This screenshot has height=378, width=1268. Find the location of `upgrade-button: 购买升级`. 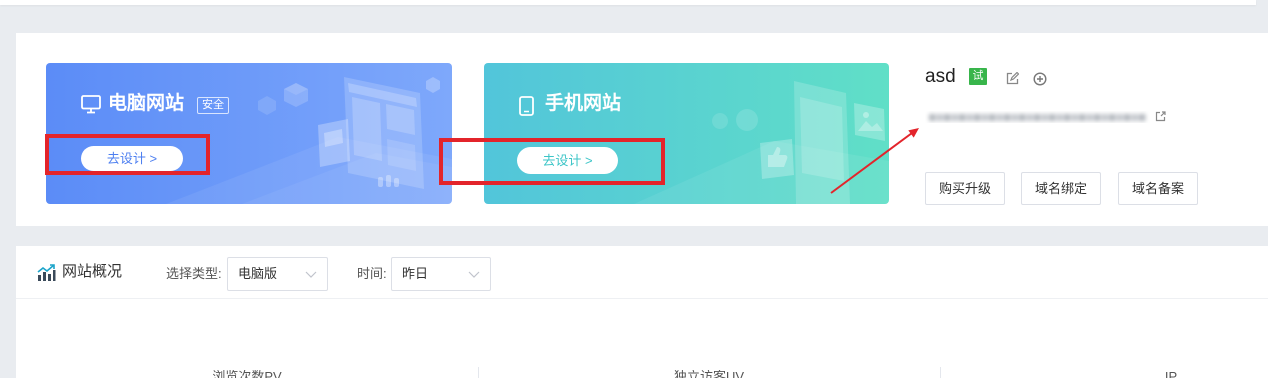

upgrade-button: 购买升级 is located at coordinates (965, 188).